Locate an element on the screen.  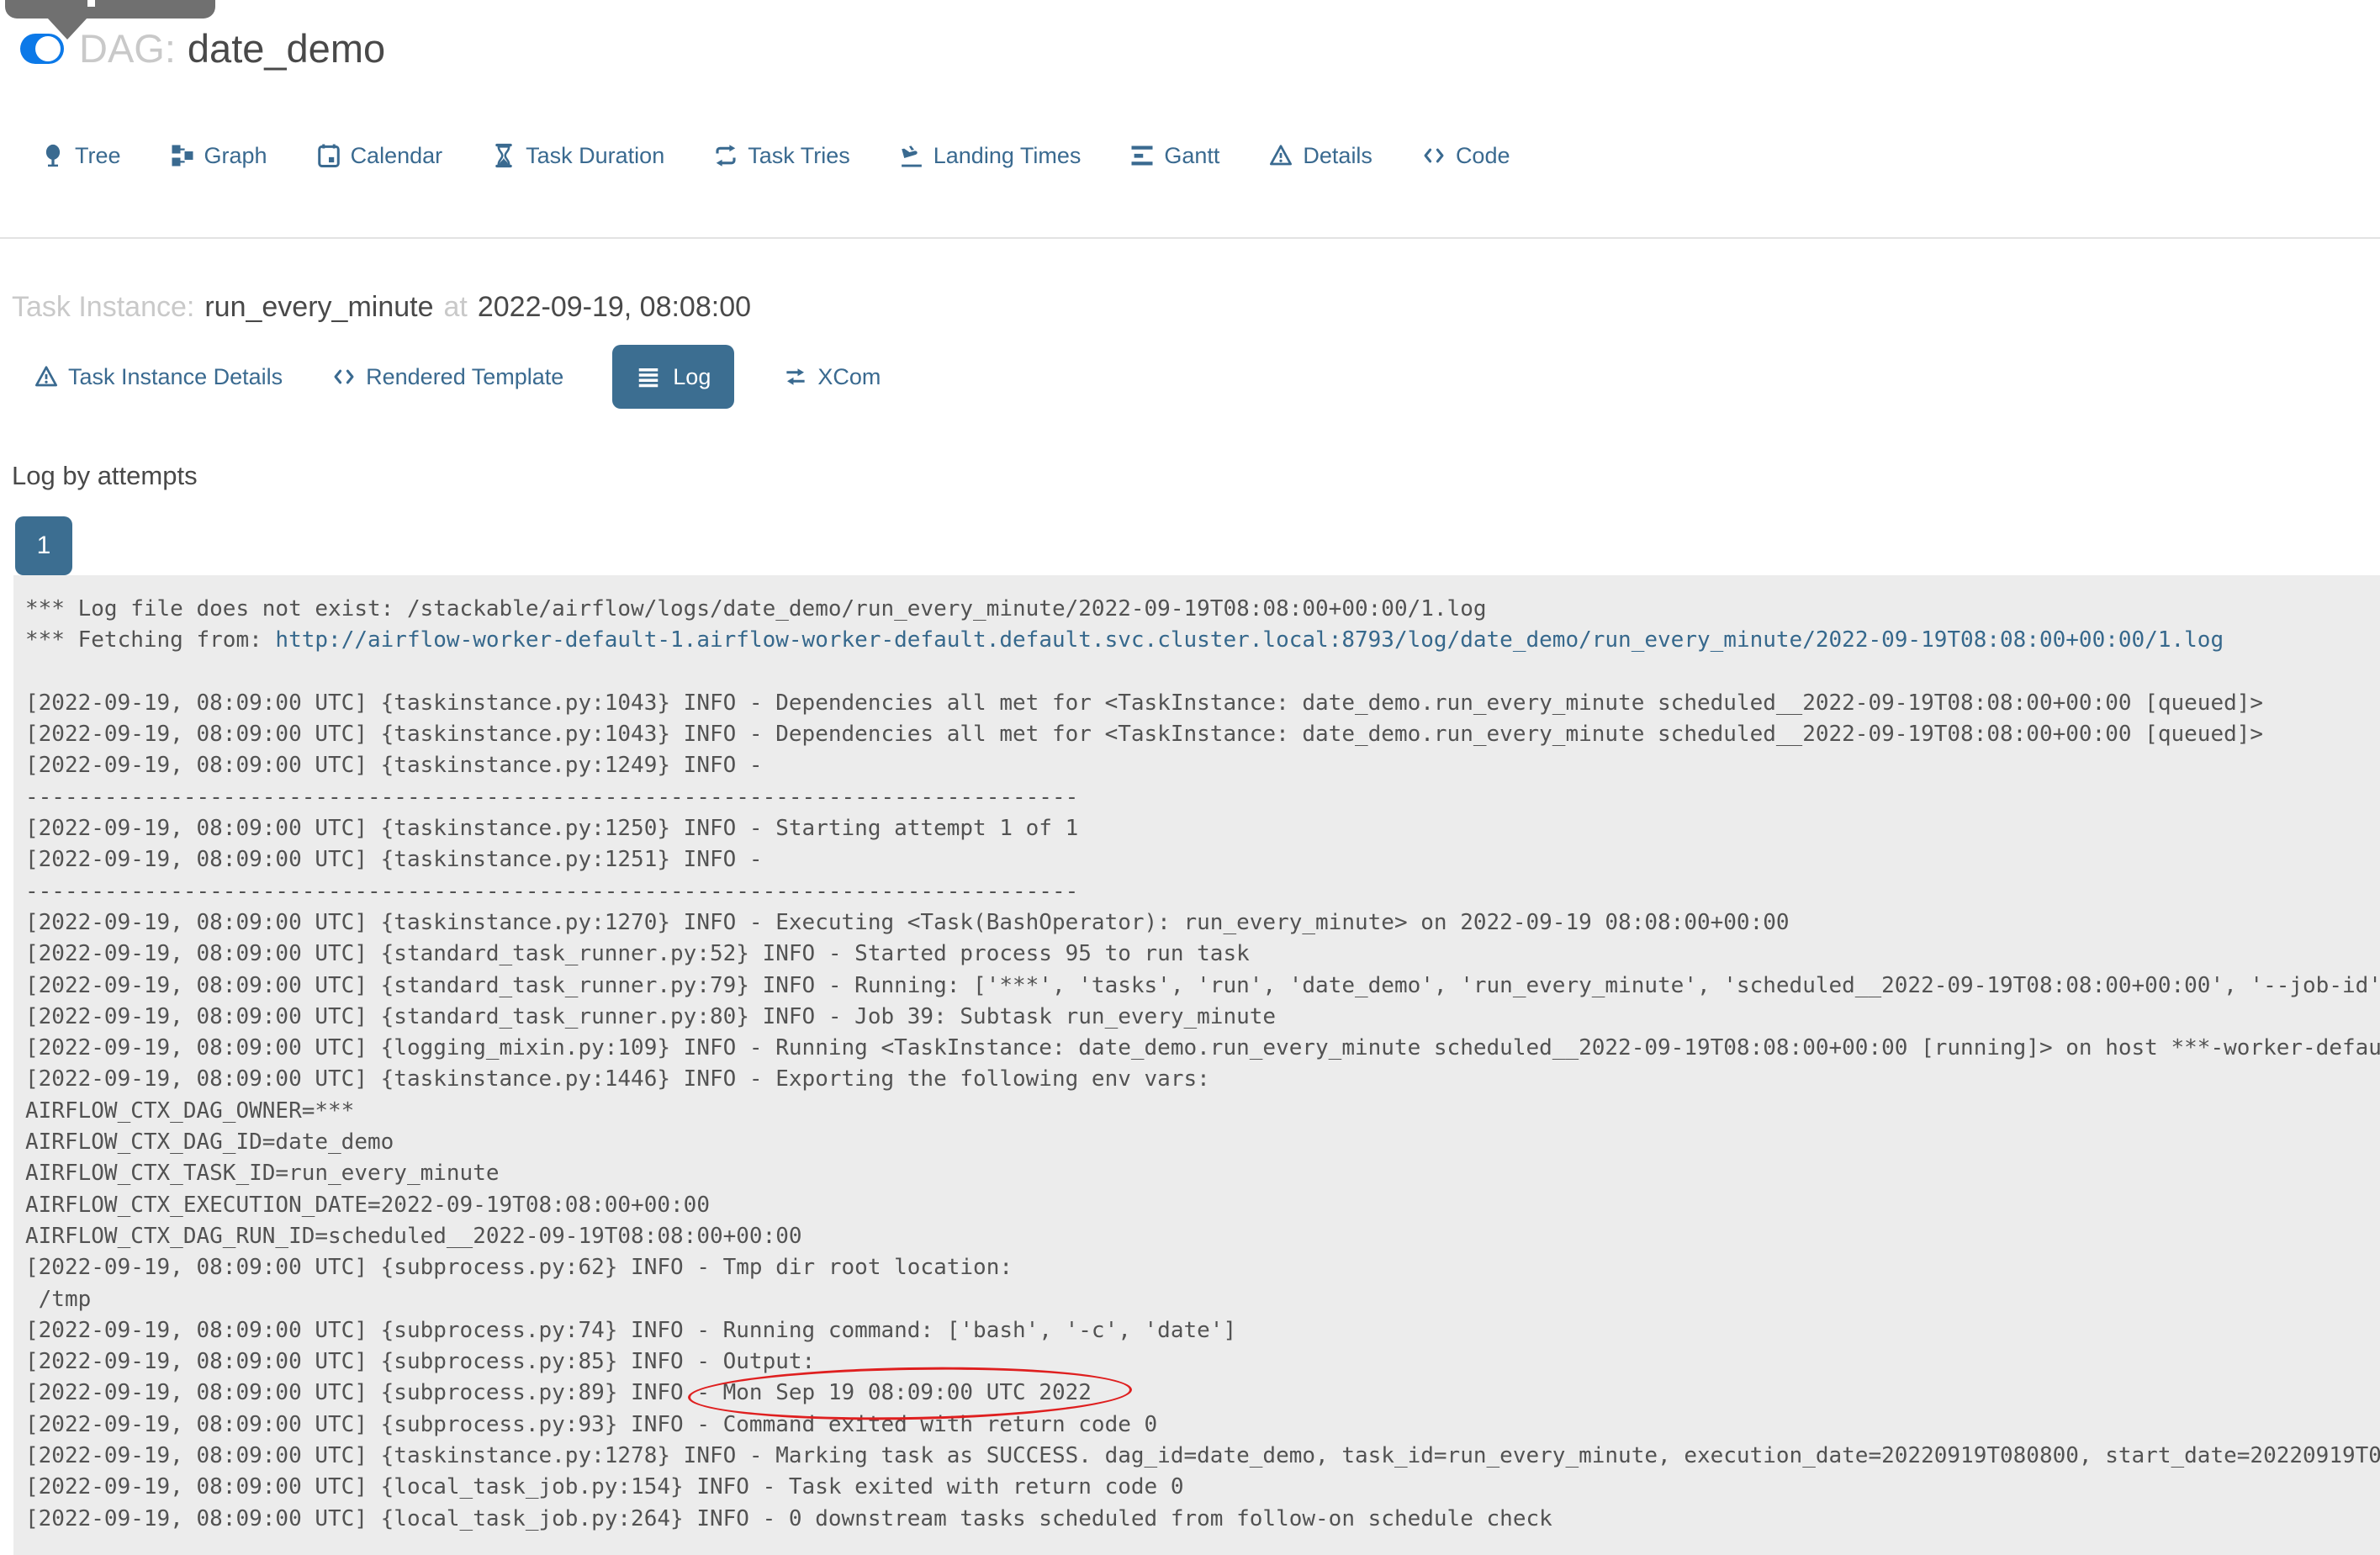
toggle-knob is located at coordinates (48, 48).